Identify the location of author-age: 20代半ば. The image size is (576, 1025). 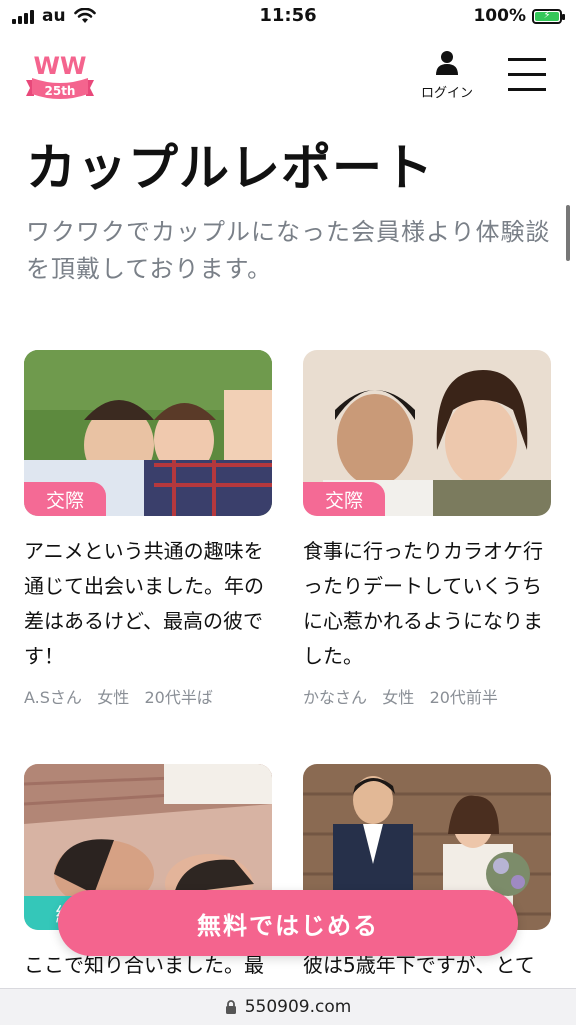
(178, 697).